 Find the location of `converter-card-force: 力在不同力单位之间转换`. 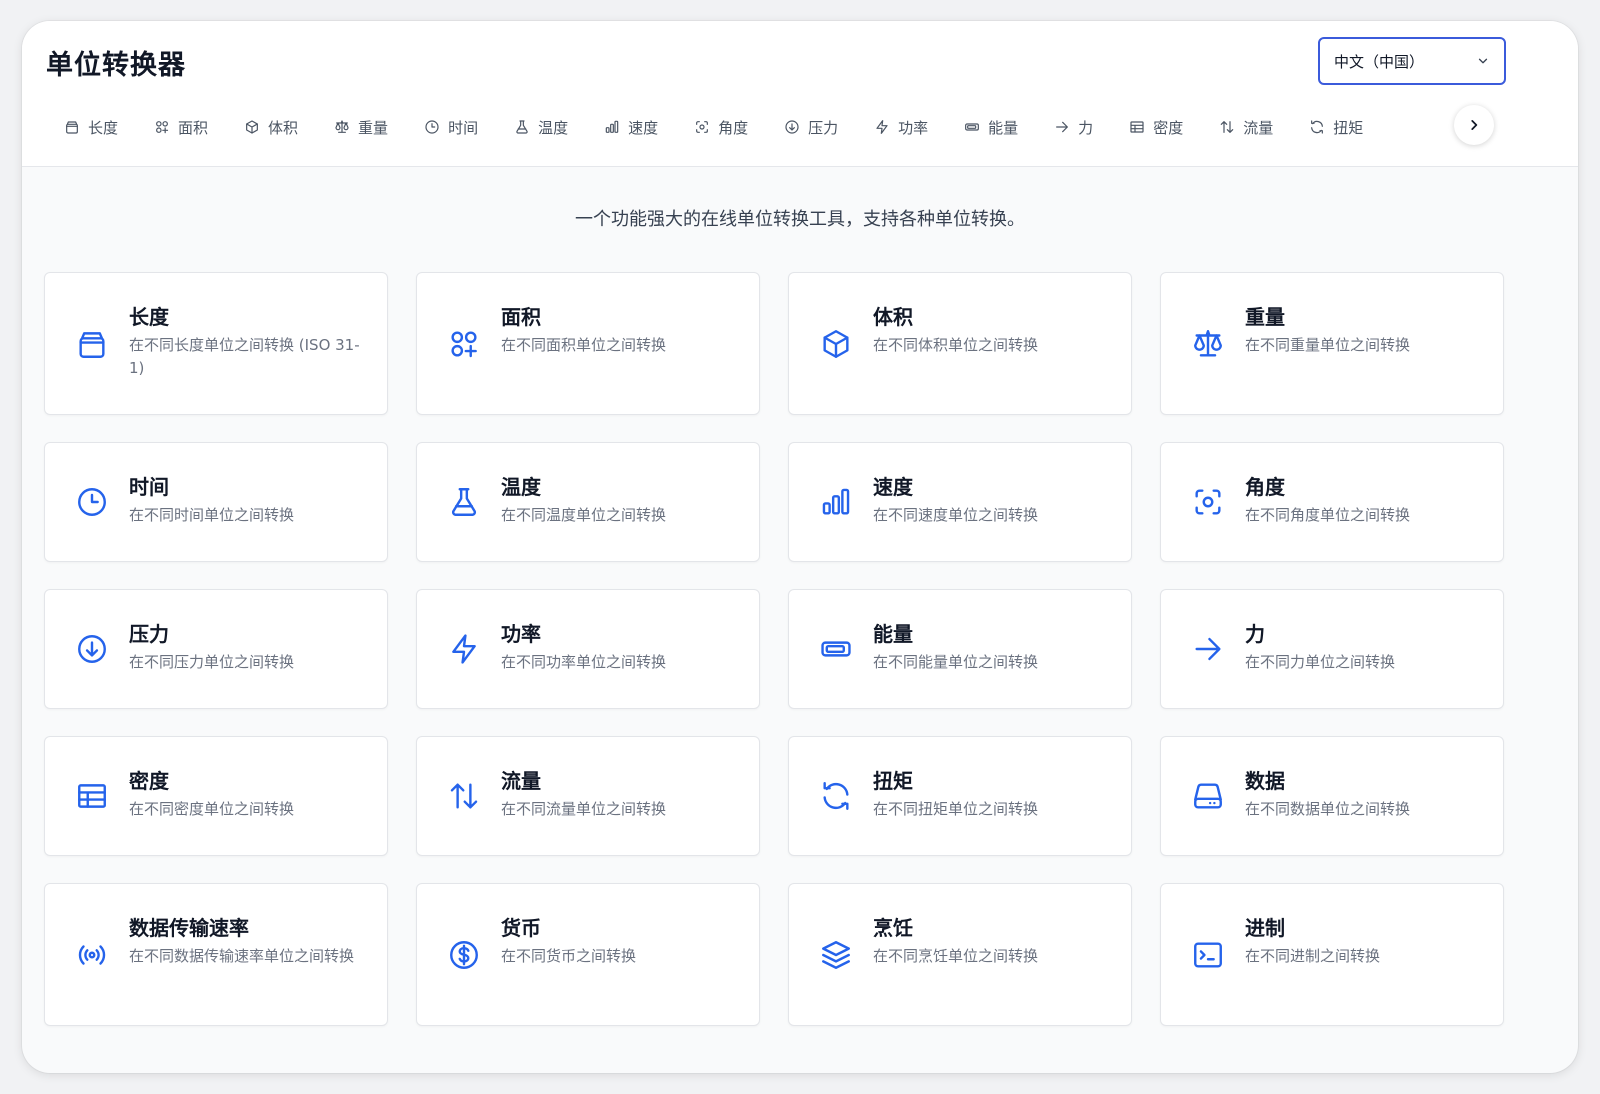

converter-card-force: 力在不同力单位之间转换 is located at coordinates (1332, 649).